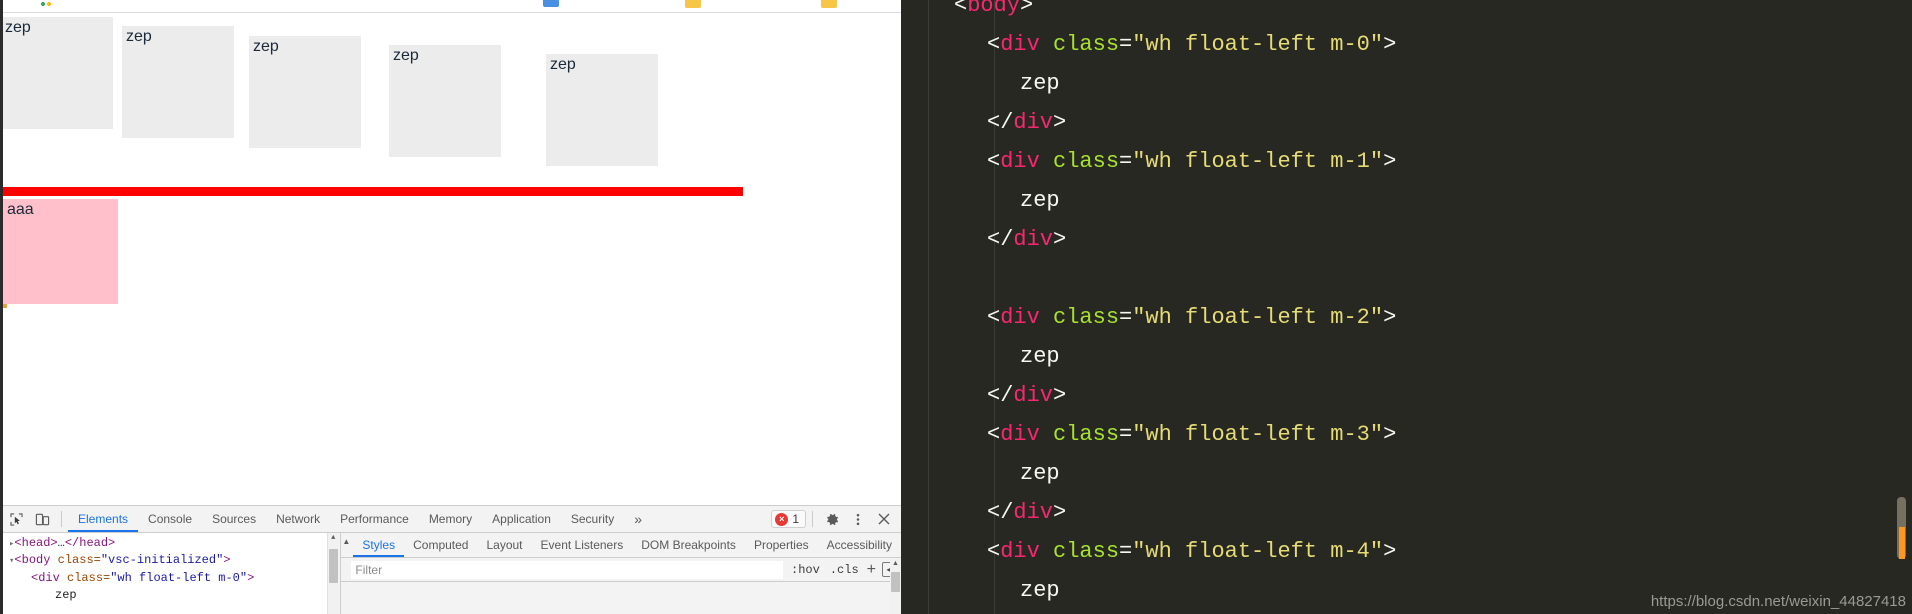  What do you see at coordinates (32, 560) in the screenshot?
I see `dom-tag: <body` at bounding box center [32, 560].